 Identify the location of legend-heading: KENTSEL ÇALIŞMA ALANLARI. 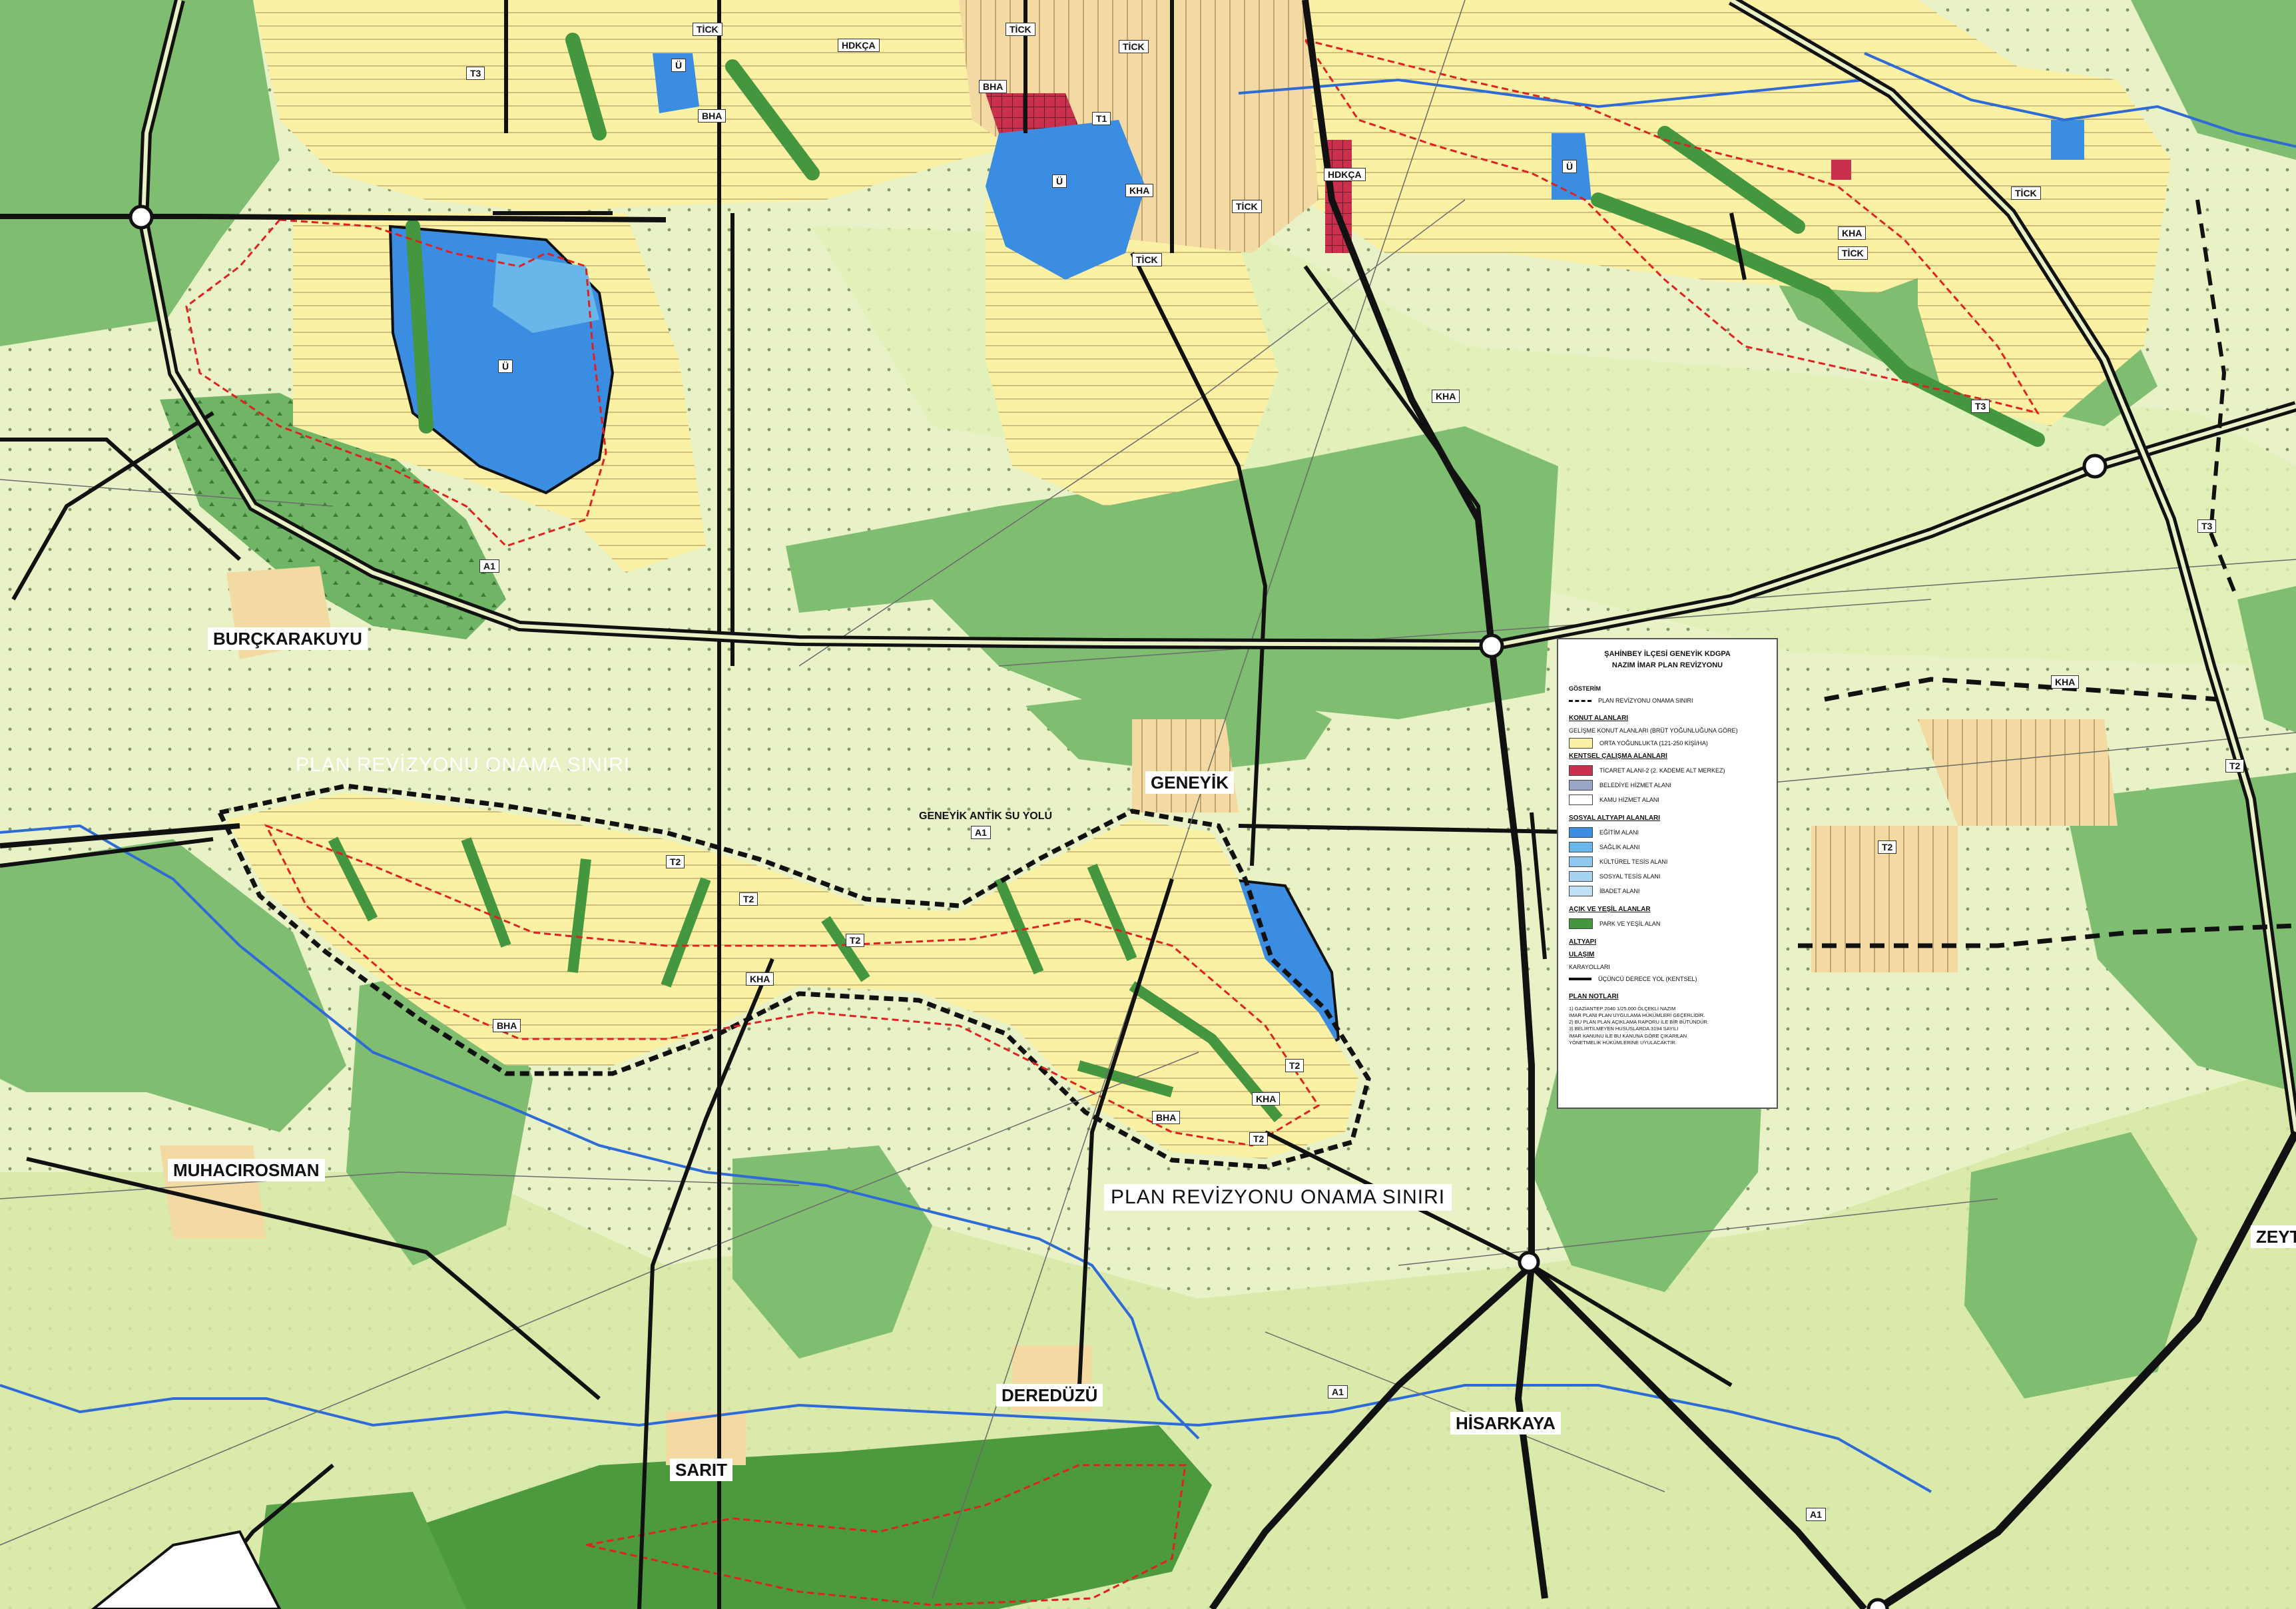
(1618, 756).